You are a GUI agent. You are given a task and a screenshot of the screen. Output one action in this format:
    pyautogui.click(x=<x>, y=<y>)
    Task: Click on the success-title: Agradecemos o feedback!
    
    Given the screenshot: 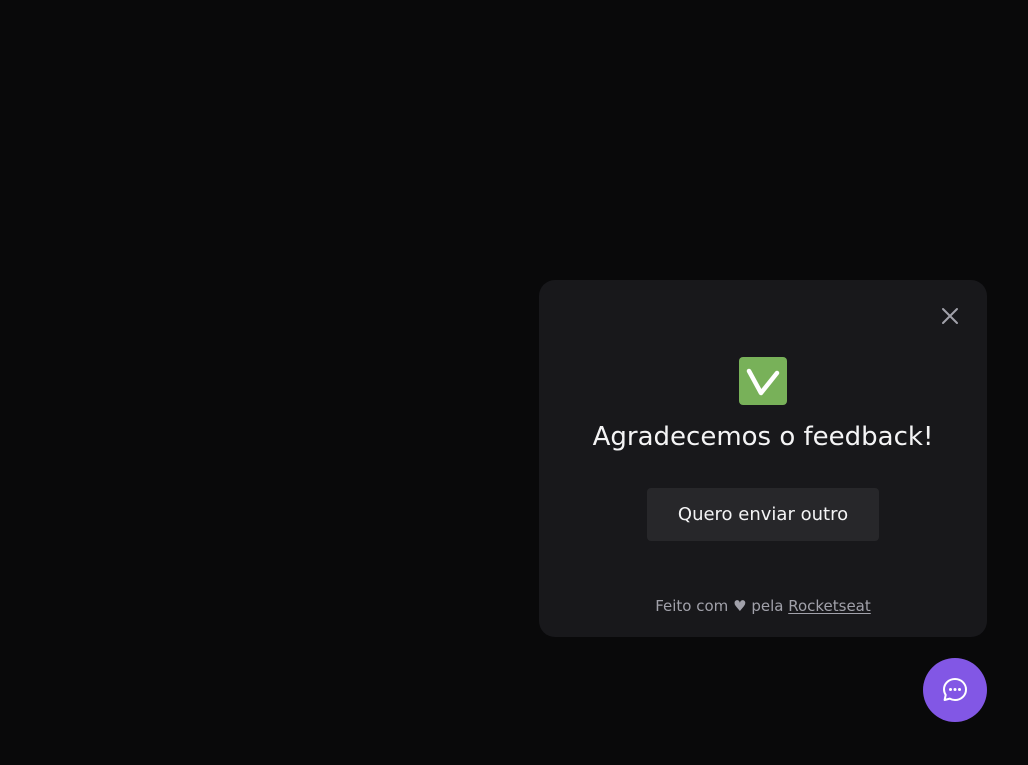 What is the action you would take?
    pyautogui.click(x=763, y=437)
    